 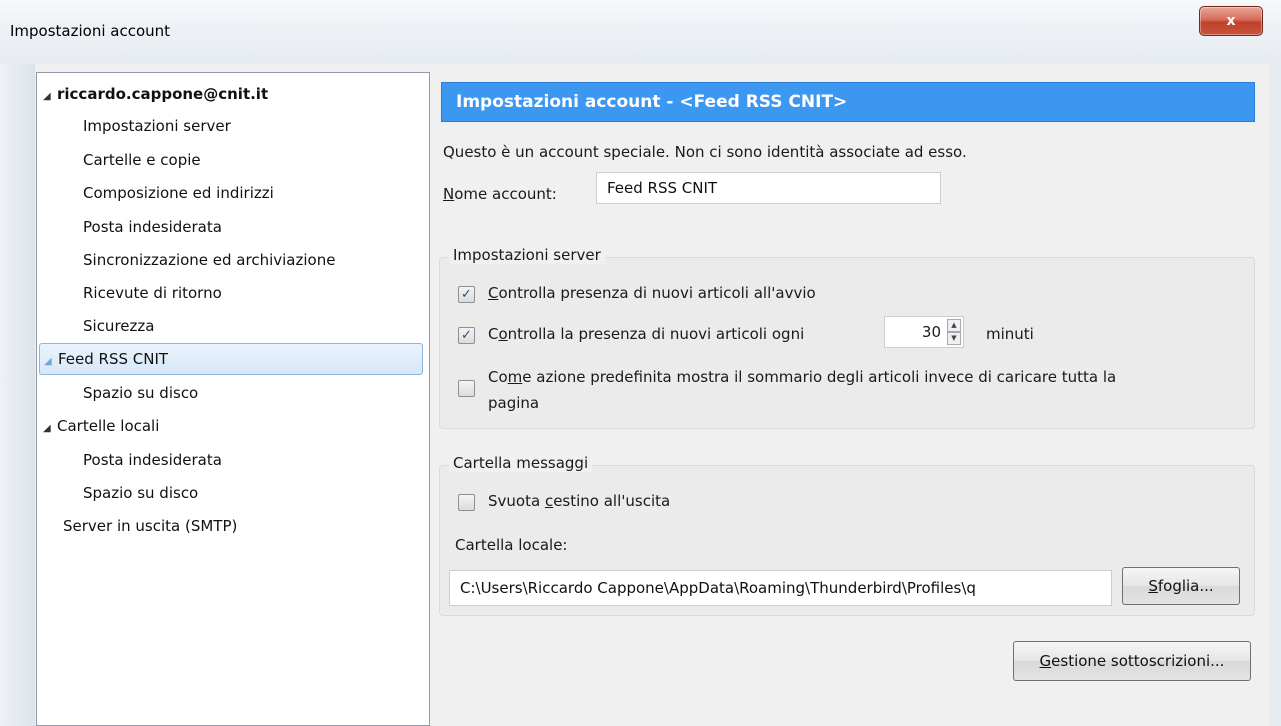 I want to click on server-settings-legend: Impostazioni server, so click(x=527, y=255).